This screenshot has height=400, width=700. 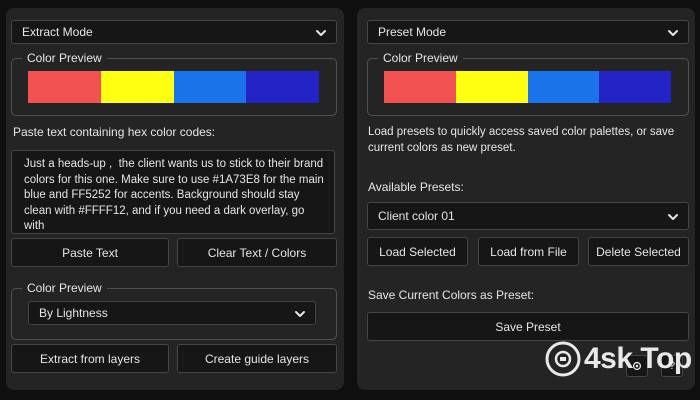 I want to click on clear-text-button: Clear Text / Colors, so click(x=257, y=252).